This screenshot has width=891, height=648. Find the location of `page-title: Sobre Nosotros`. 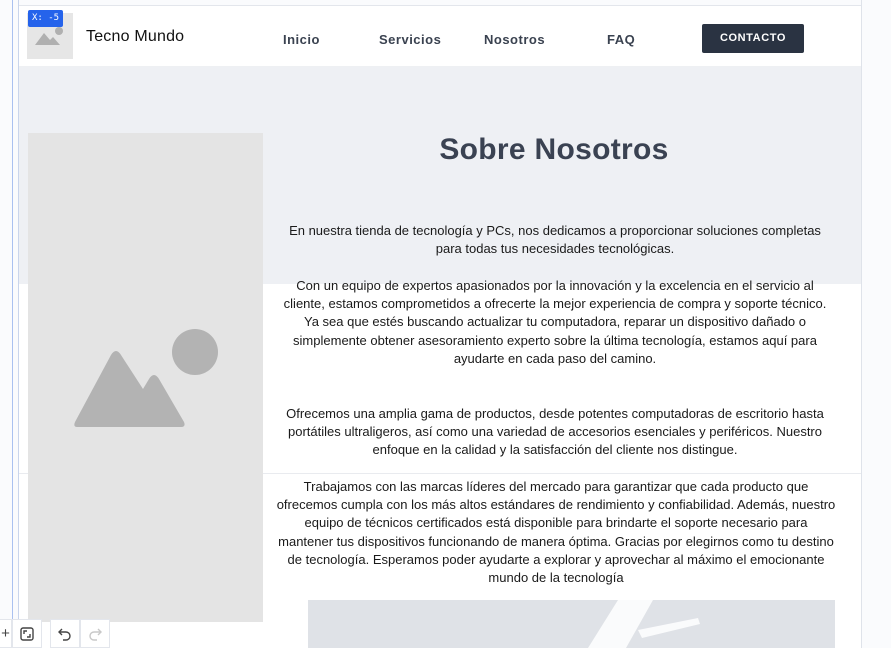

page-title: Sobre Nosotros is located at coordinates (554, 149).